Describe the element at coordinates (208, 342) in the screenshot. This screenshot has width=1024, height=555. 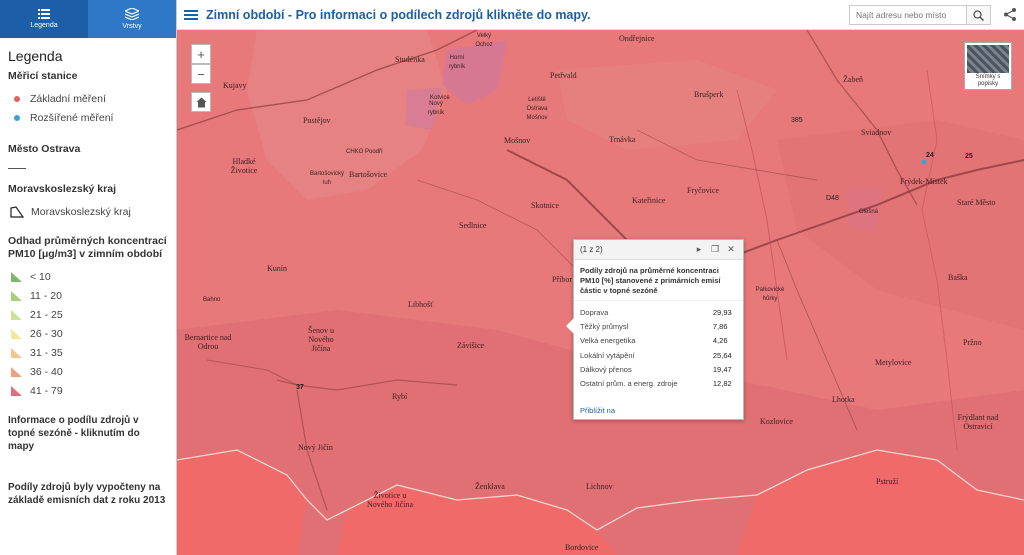
I see `place-label: Bernartice nad Odrou` at that location.